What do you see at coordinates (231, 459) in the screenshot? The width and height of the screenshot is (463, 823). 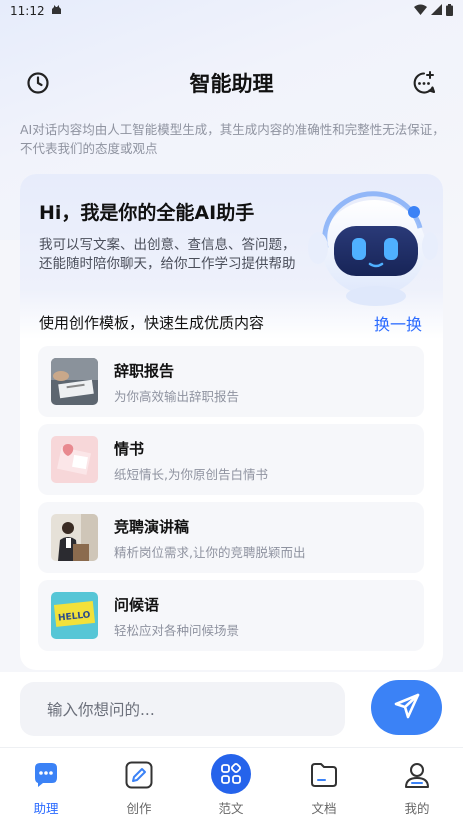 I see `template-item-love-letter: 情书 纸短情长,为你原创告白情书` at bounding box center [231, 459].